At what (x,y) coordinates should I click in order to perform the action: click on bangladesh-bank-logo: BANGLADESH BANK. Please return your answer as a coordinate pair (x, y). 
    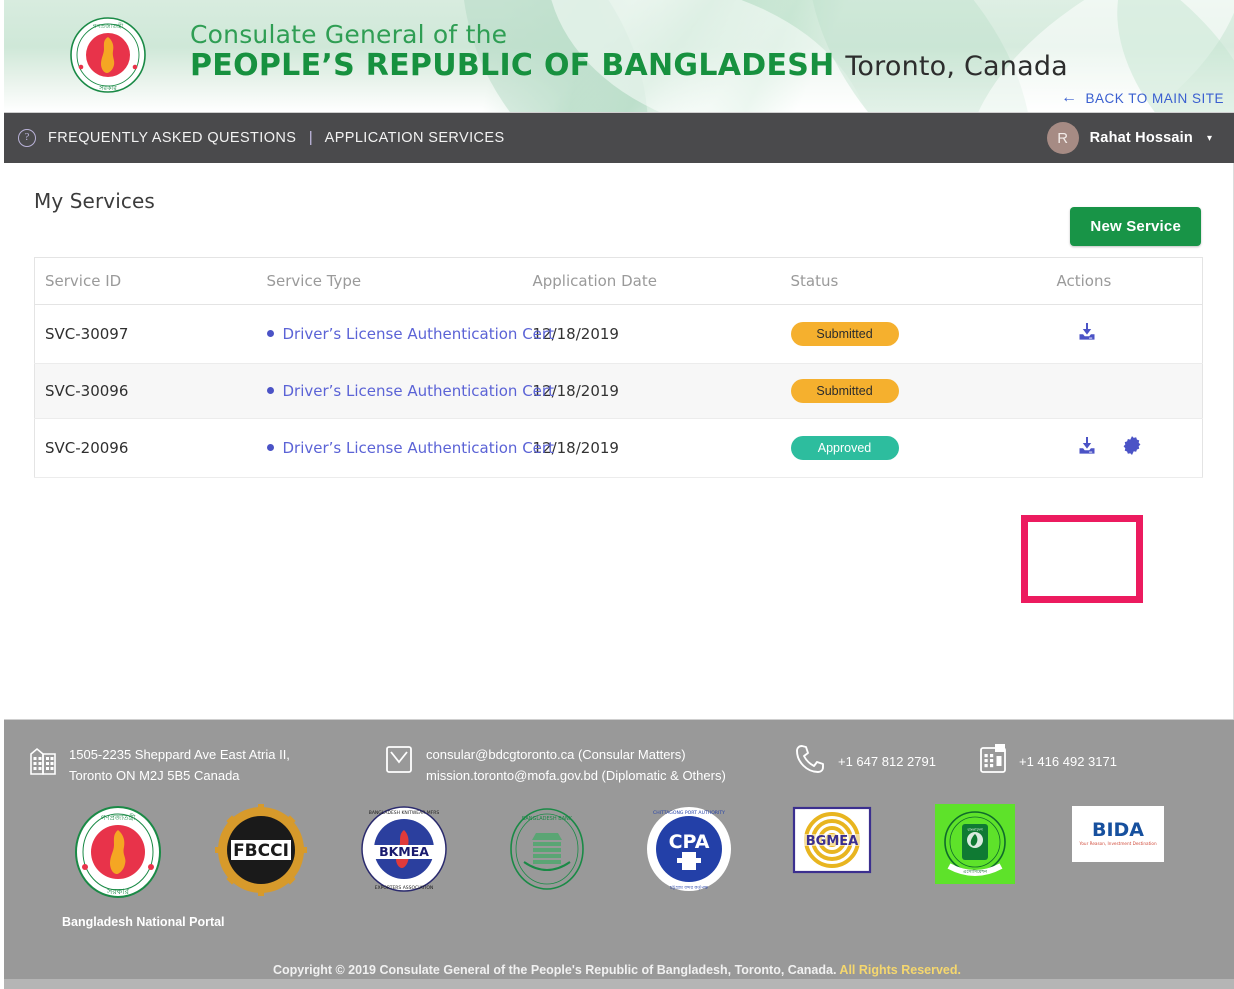
    Looking at the image, I should click on (547, 856).